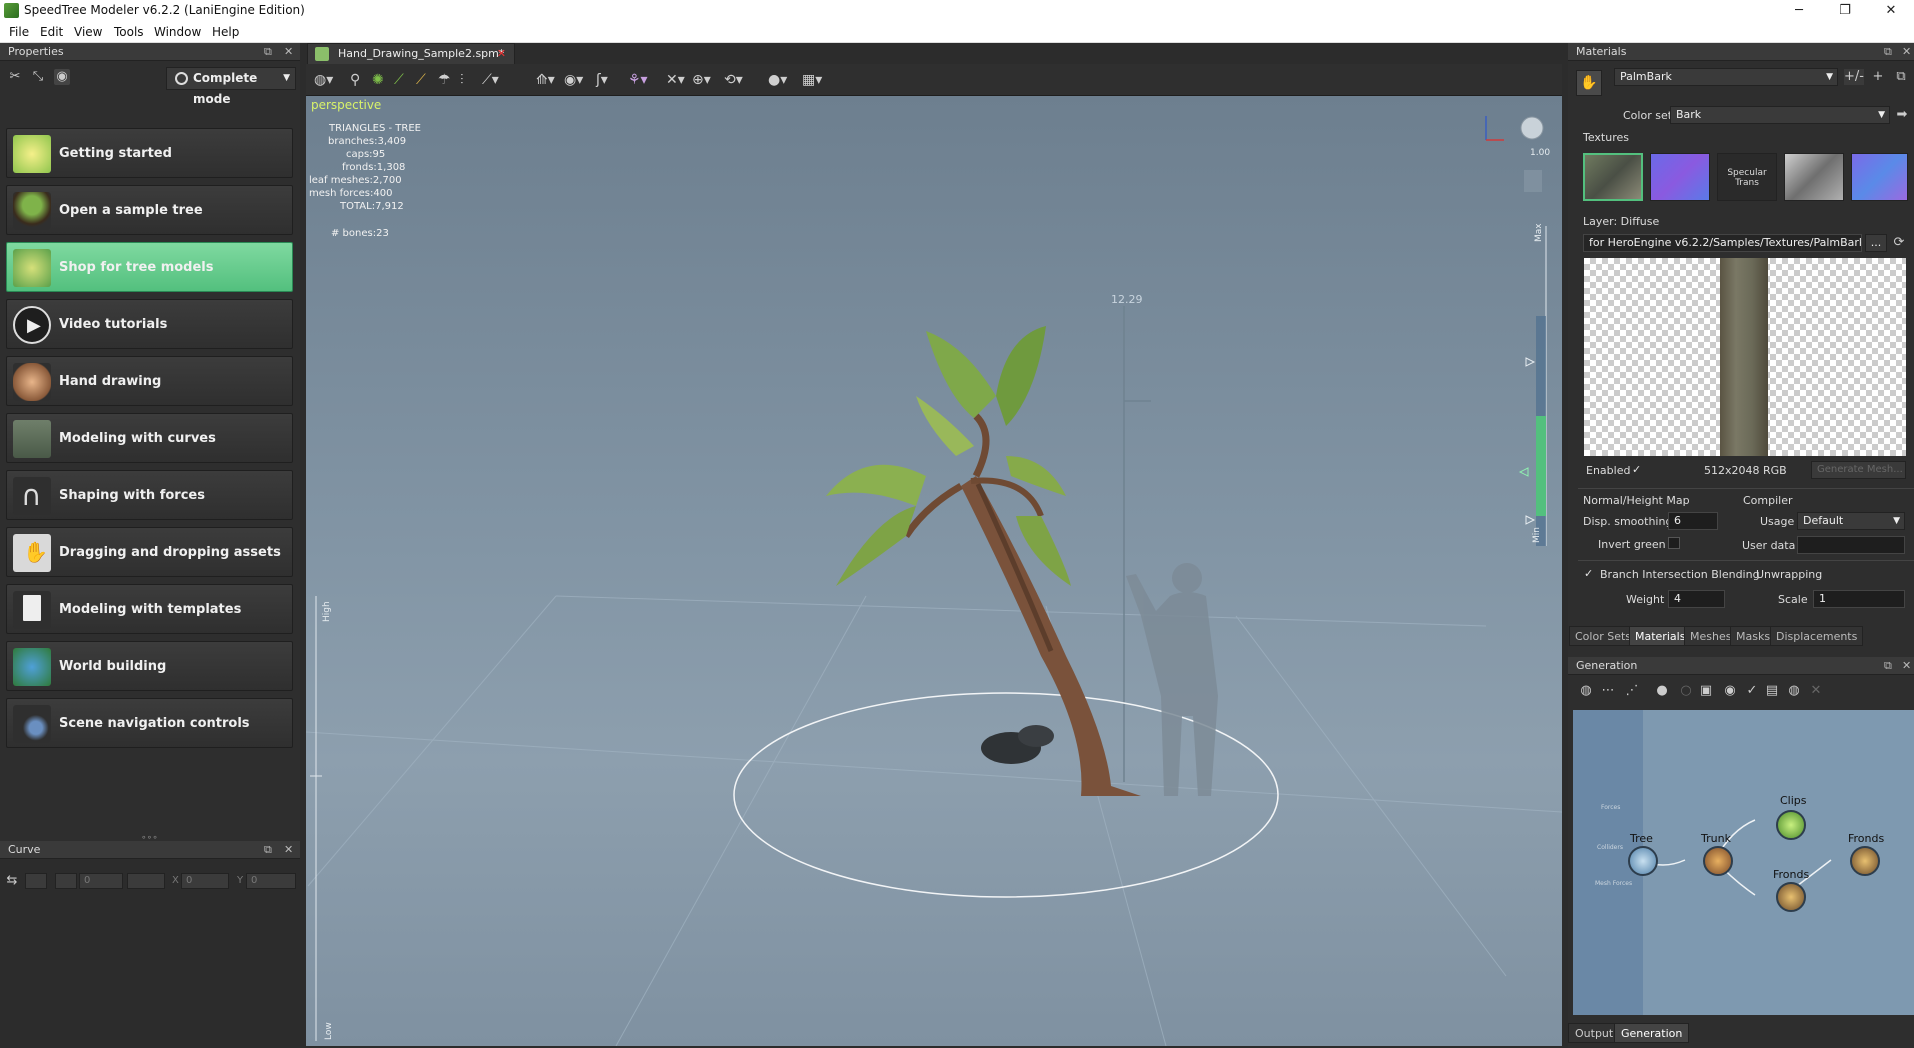 Image resolution: width=1914 pixels, height=1048 pixels. I want to click on eye-icon: ◉, so click(62, 77).